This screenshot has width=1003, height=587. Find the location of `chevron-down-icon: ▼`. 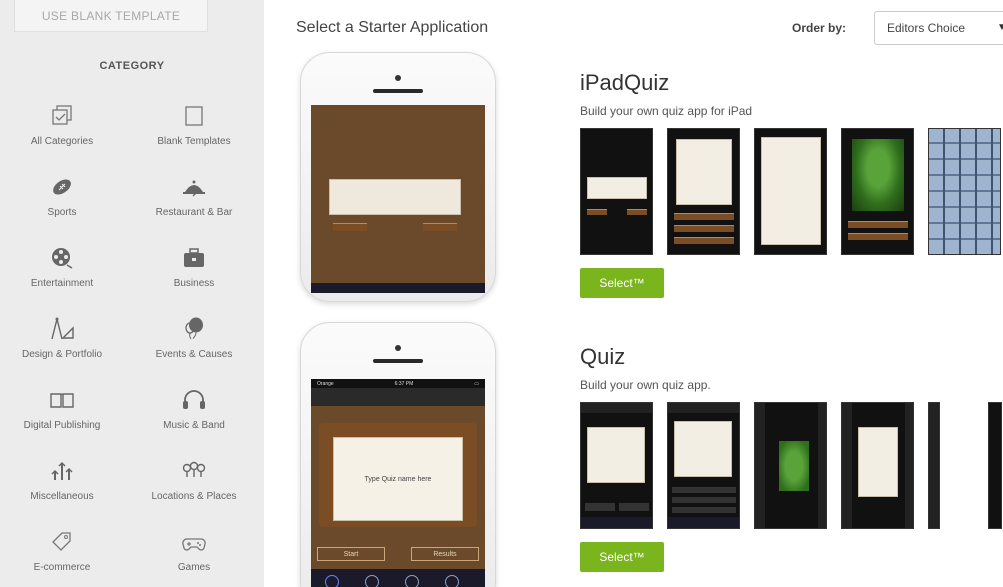

chevron-down-icon: ▼ is located at coordinates (1000, 27).